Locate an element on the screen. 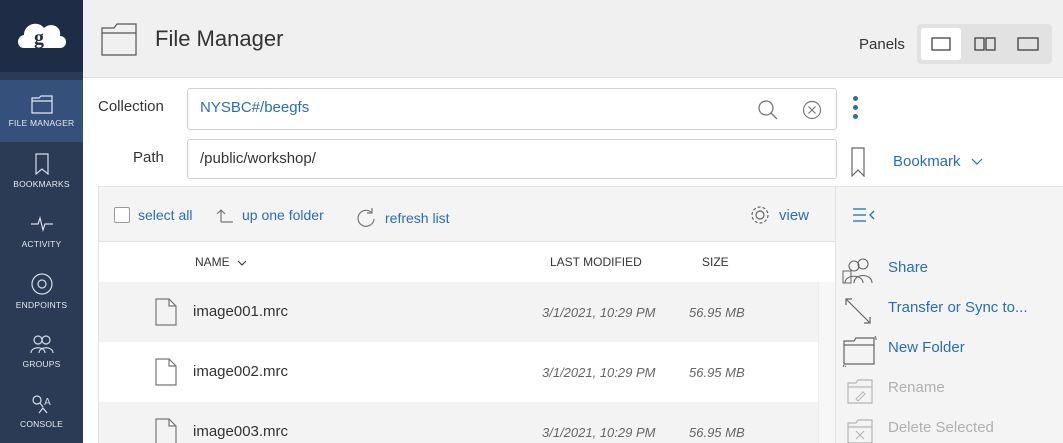 The height and width of the screenshot is (443, 1063). more-options-button is located at coordinates (856, 109).